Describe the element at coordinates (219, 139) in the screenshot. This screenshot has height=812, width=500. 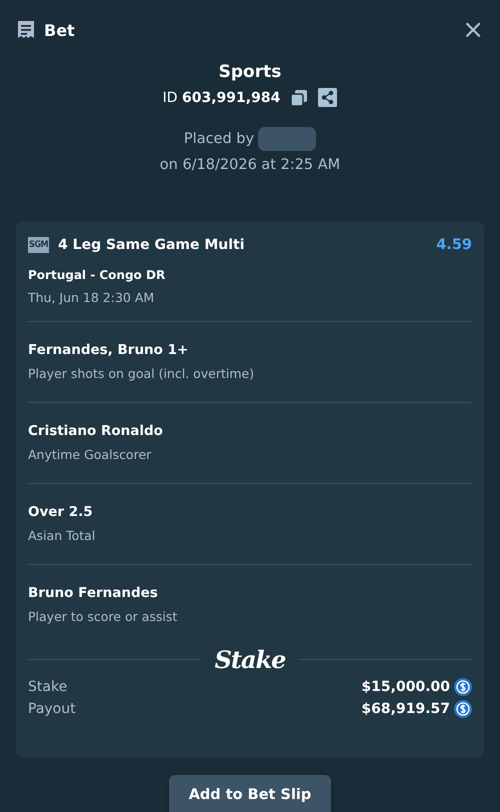
I see `placed-by-label: Placed by` at that location.